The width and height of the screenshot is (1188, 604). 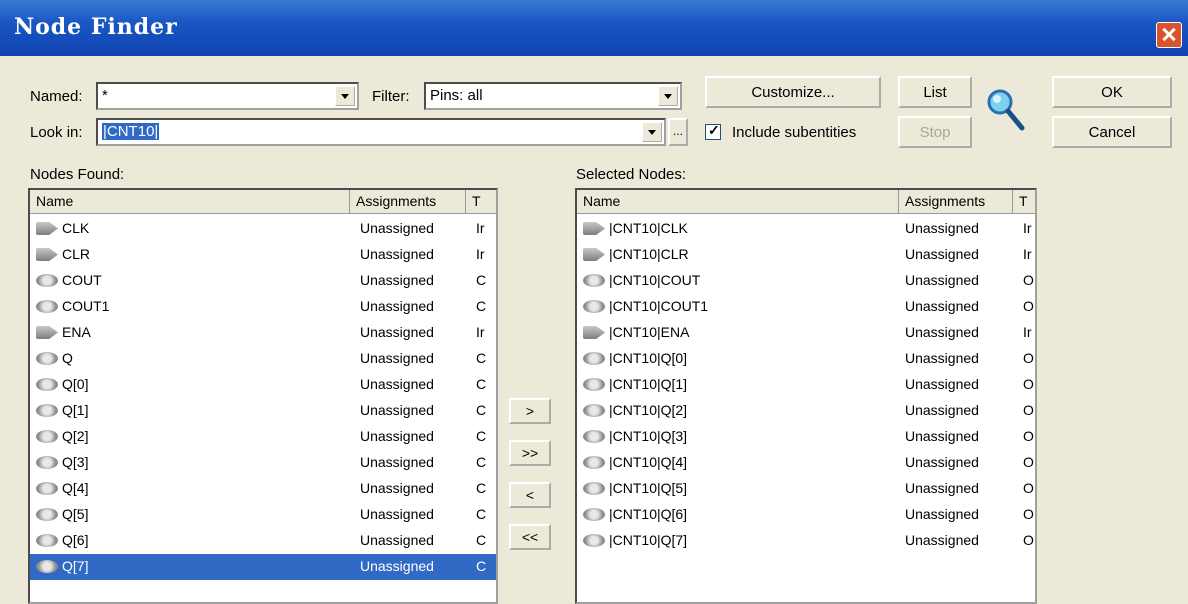 What do you see at coordinates (631, 174) in the screenshot?
I see `selected-nodes-label: Selected Nodes:` at bounding box center [631, 174].